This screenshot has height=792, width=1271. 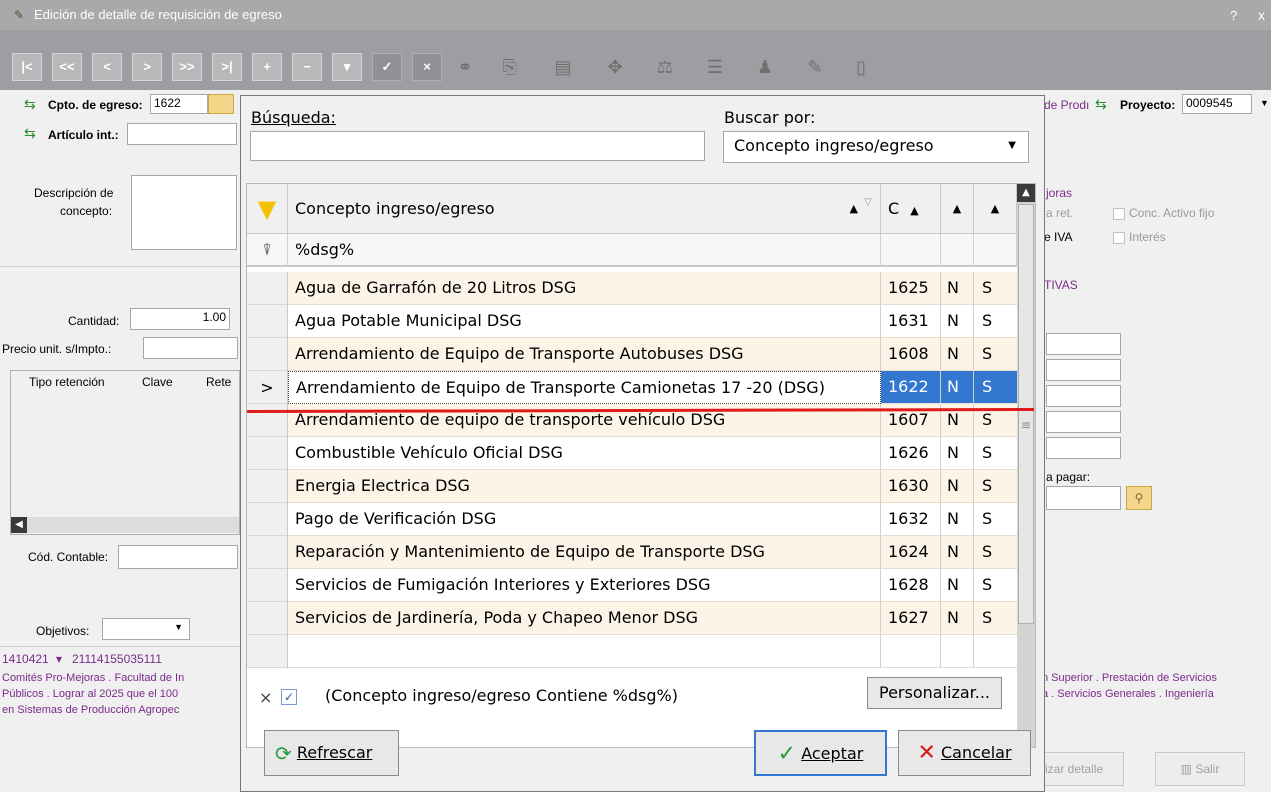 What do you see at coordinates (911, 250) in the screenshot?
I see `filter-row-c` at bounding box center [911, 250].